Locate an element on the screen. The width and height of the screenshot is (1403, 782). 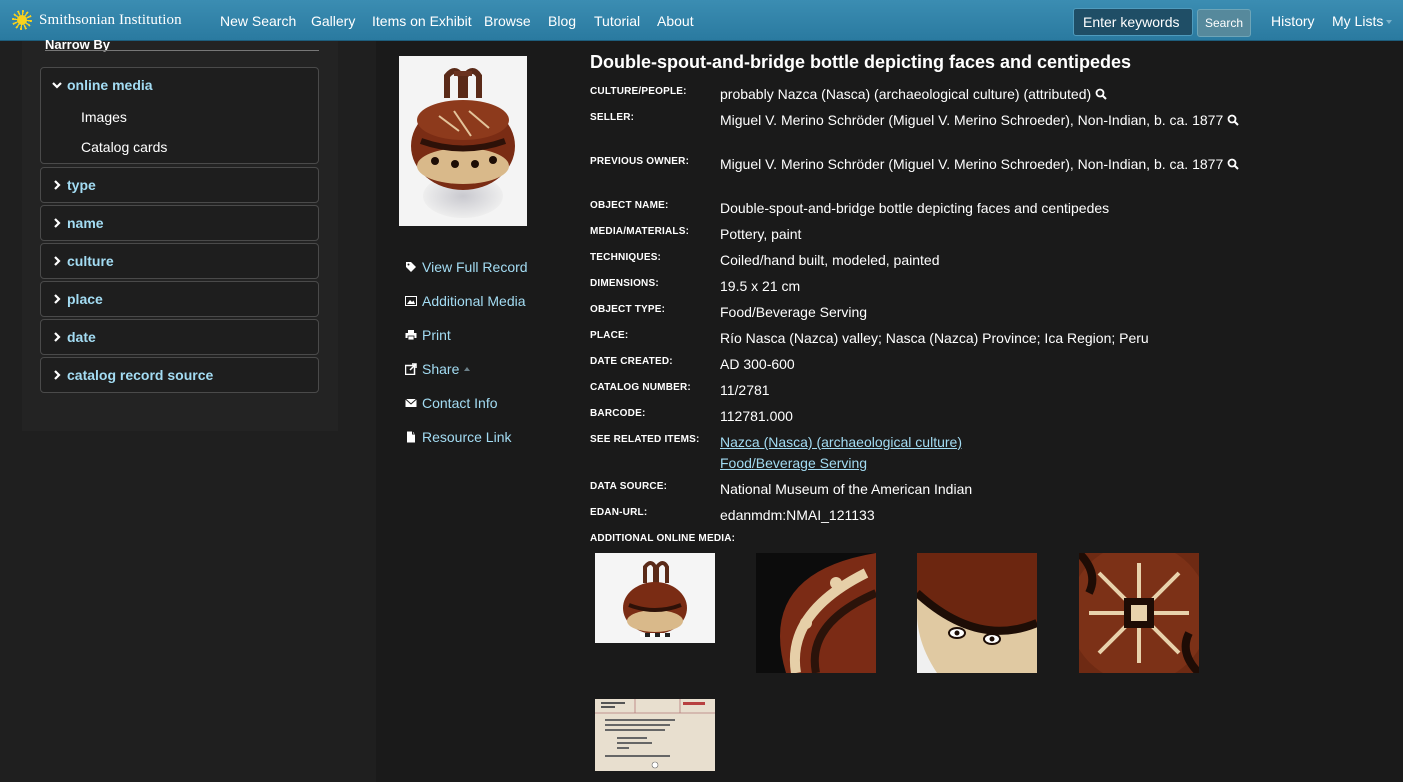
additional-media-link: Additional Media is located at coordinates (466, 301).